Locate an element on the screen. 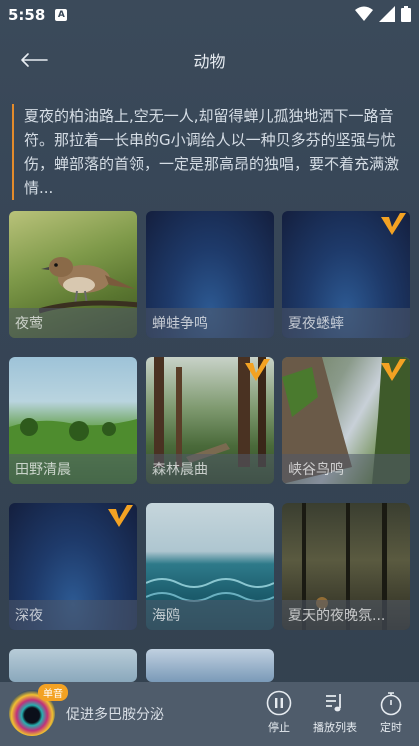 Image resolution: width=419 pixels, height=746 pixels. page-title: 动物 is located at coordinates (209, 61).